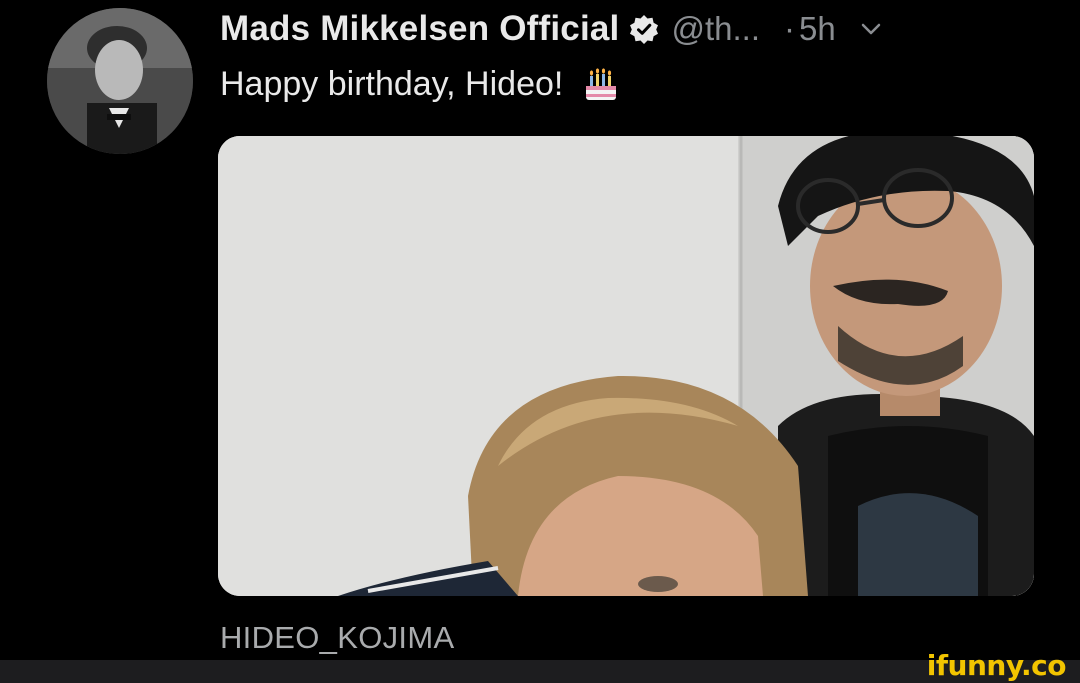 The image size is (1080, 683). I want to click on chevron-down-icon, so click(871, 29).